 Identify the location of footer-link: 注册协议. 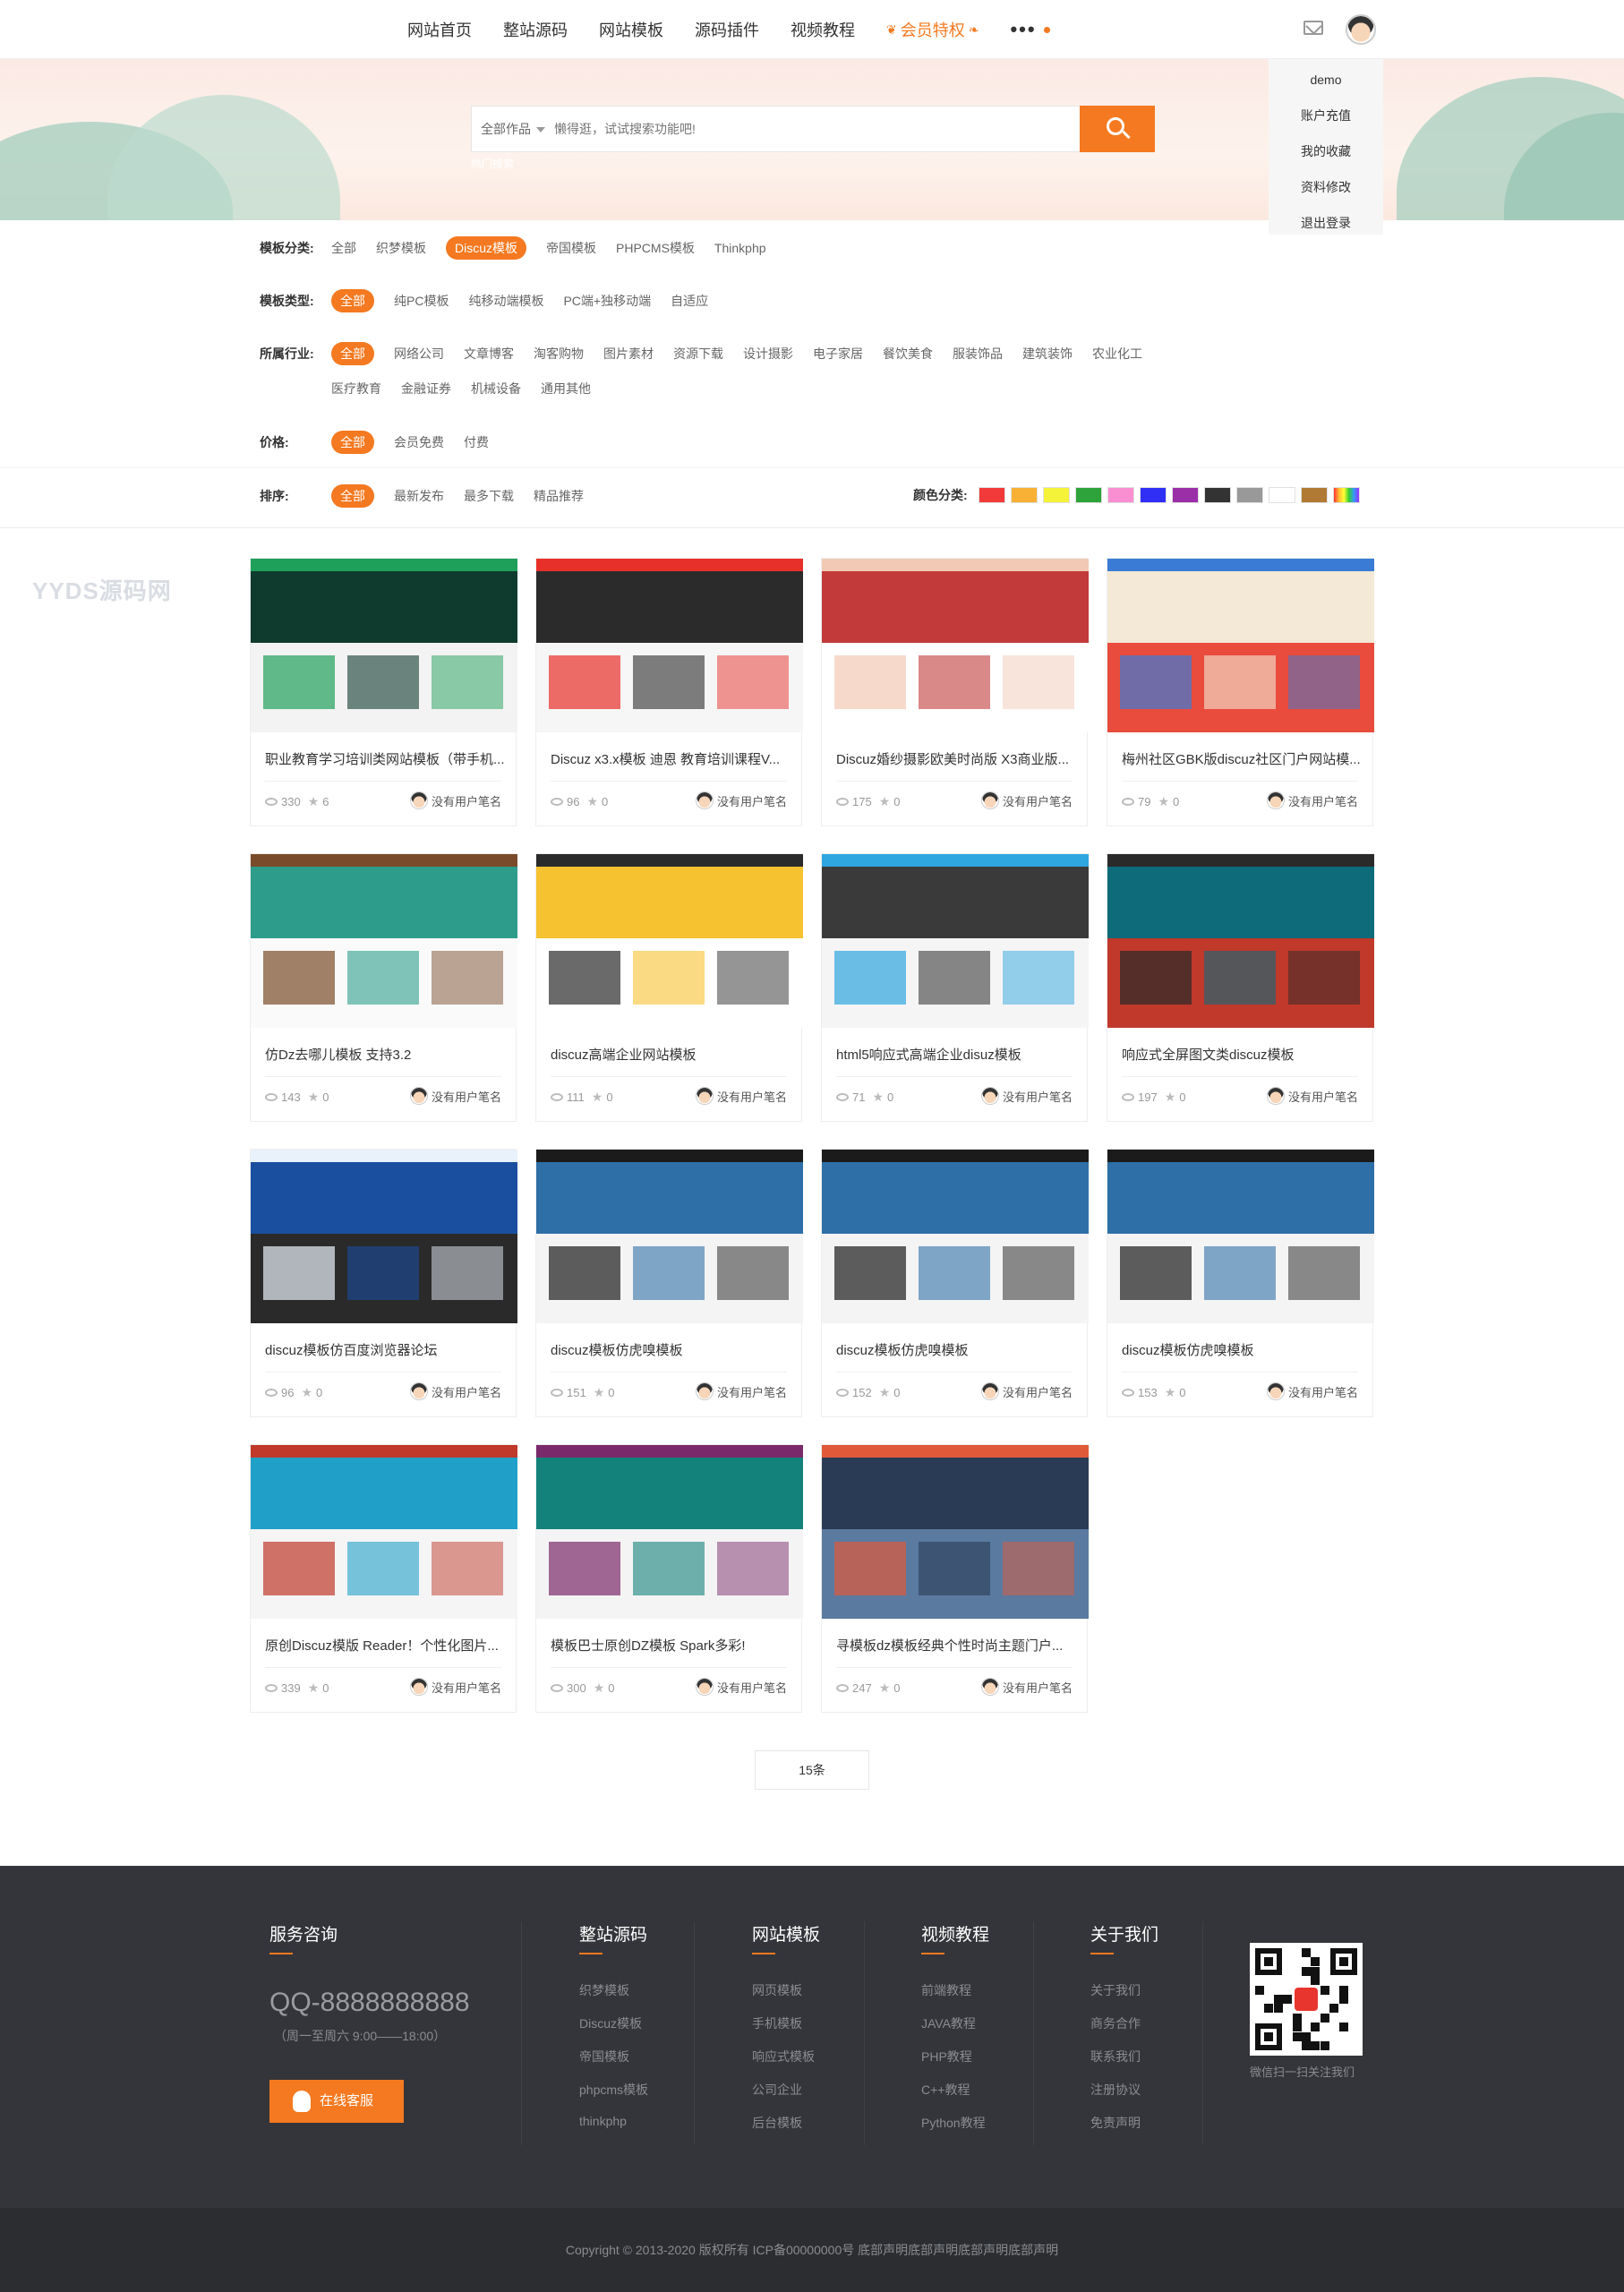
(1124, 2090).